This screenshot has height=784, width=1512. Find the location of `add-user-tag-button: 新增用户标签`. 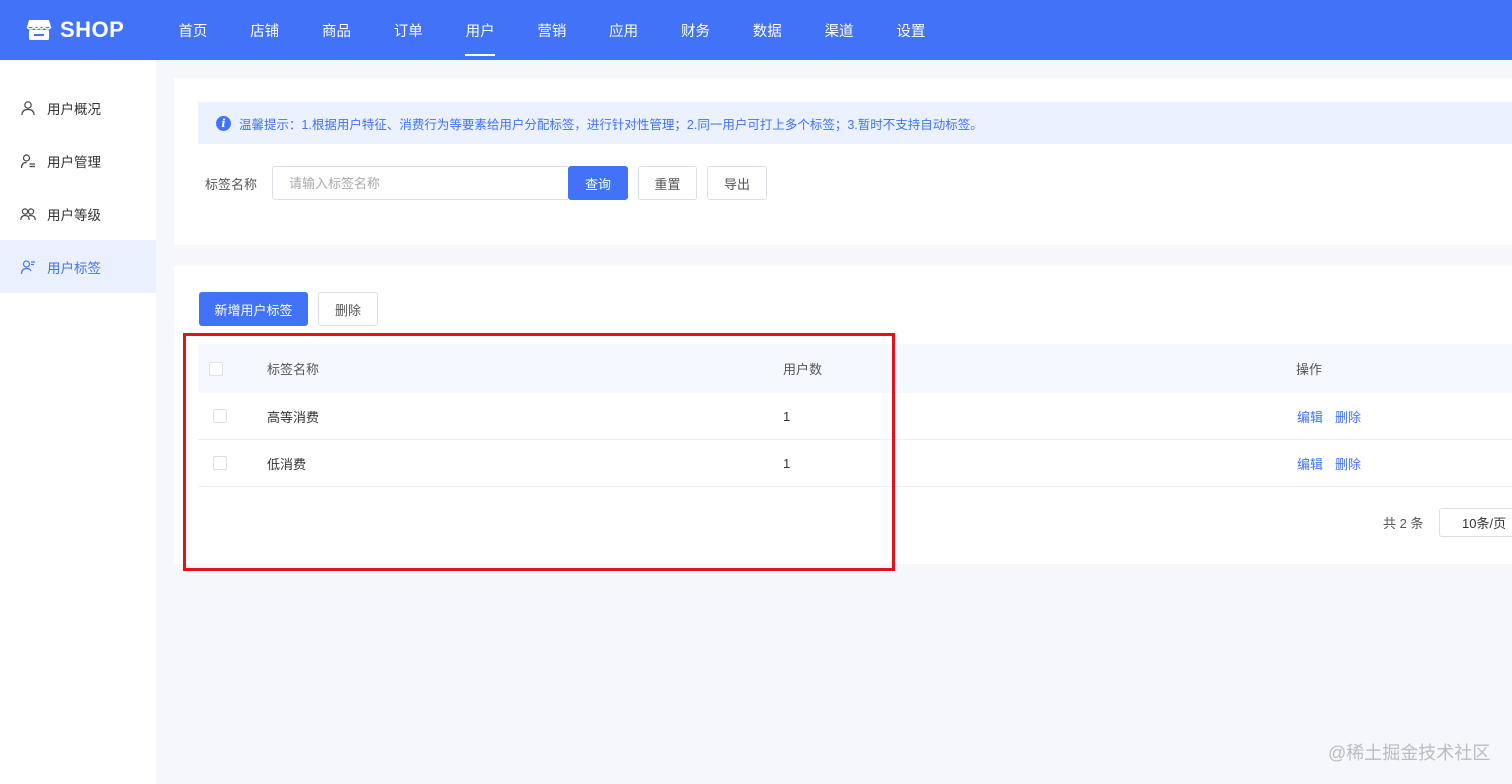

add-user-tag-button: 新增用户标签 is located at coordinates (253, 309).